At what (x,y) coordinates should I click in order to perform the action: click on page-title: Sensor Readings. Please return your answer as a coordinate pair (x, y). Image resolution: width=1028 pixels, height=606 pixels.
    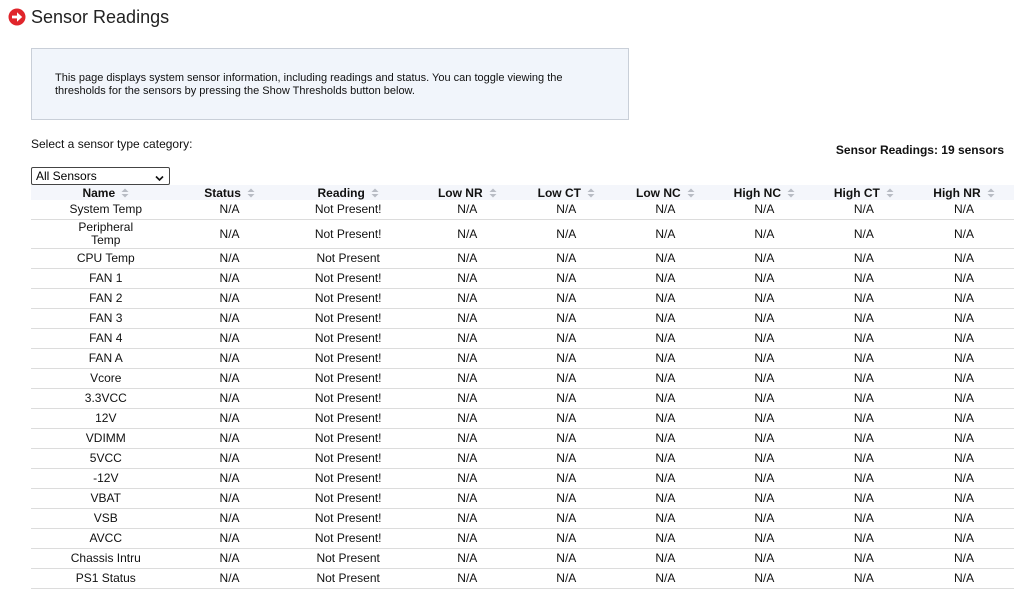
    Looking at the image, I should click on (100, 16).